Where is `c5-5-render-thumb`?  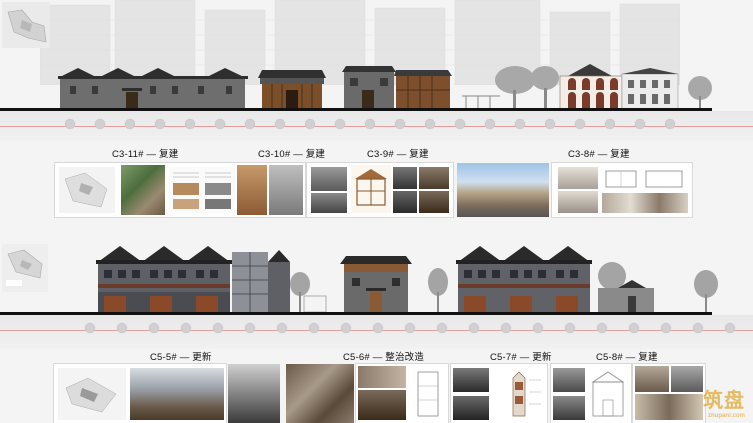
c5-5-render-thumb is located at coordinates (177, 394).